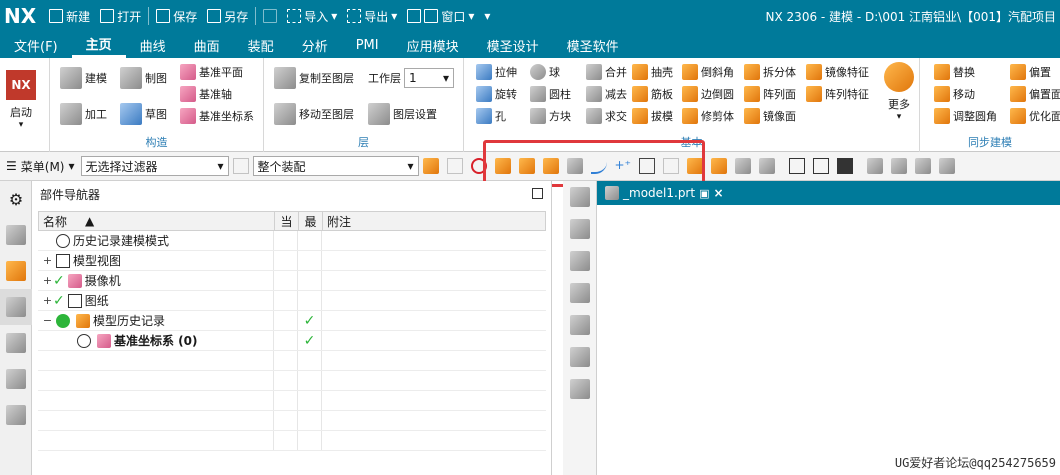 The height and width of the screenshot is (475, 1060). What do you see at coordinates (430, 166) in the screenshot?
I see `feature-select-icon` at bounding box center [430, 166].